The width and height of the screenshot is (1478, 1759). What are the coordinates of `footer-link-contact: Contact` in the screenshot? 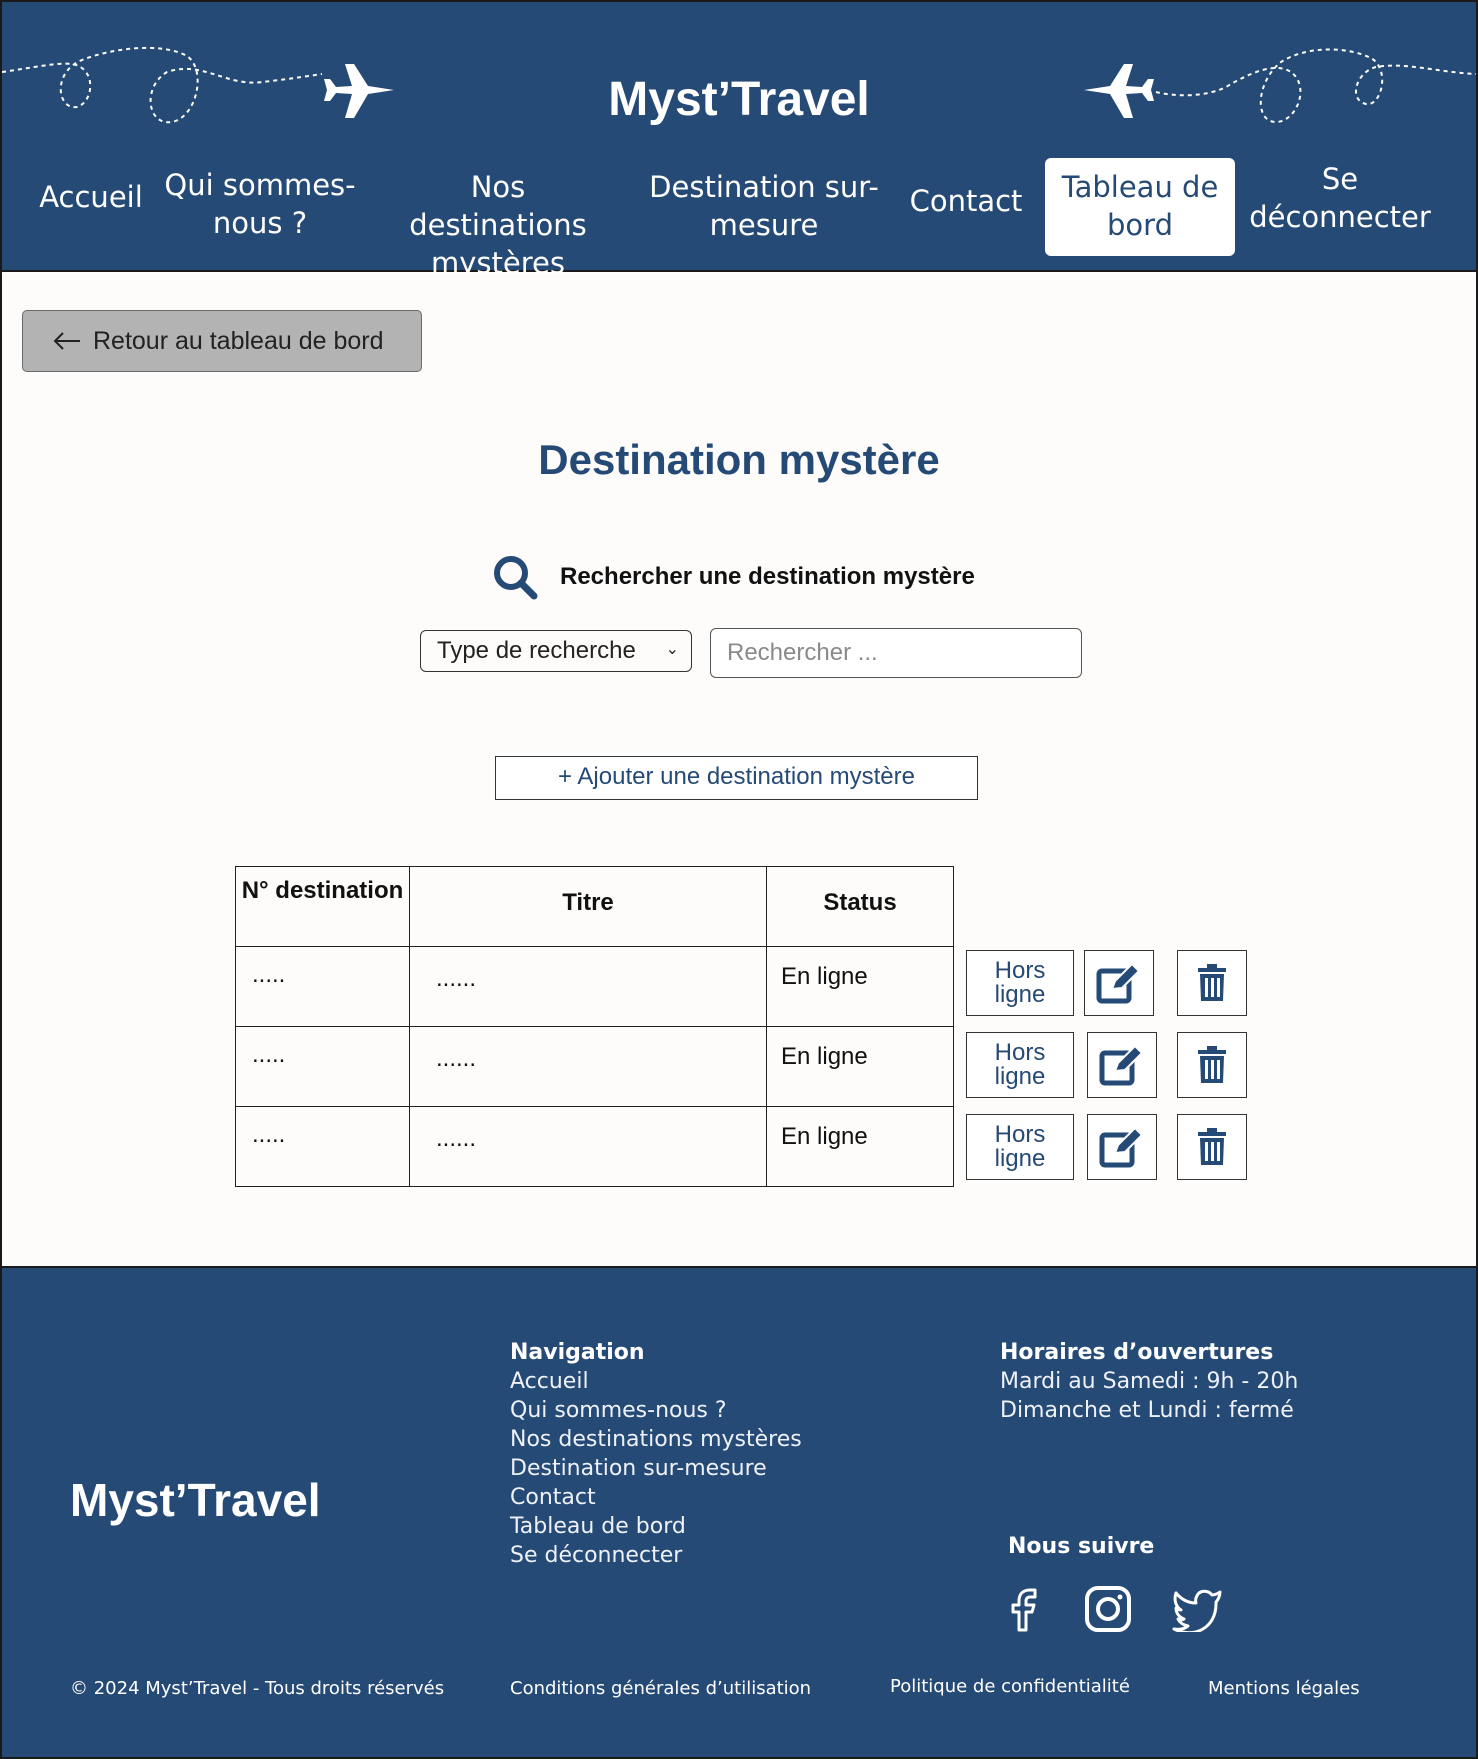 It's located at (656, 1497).